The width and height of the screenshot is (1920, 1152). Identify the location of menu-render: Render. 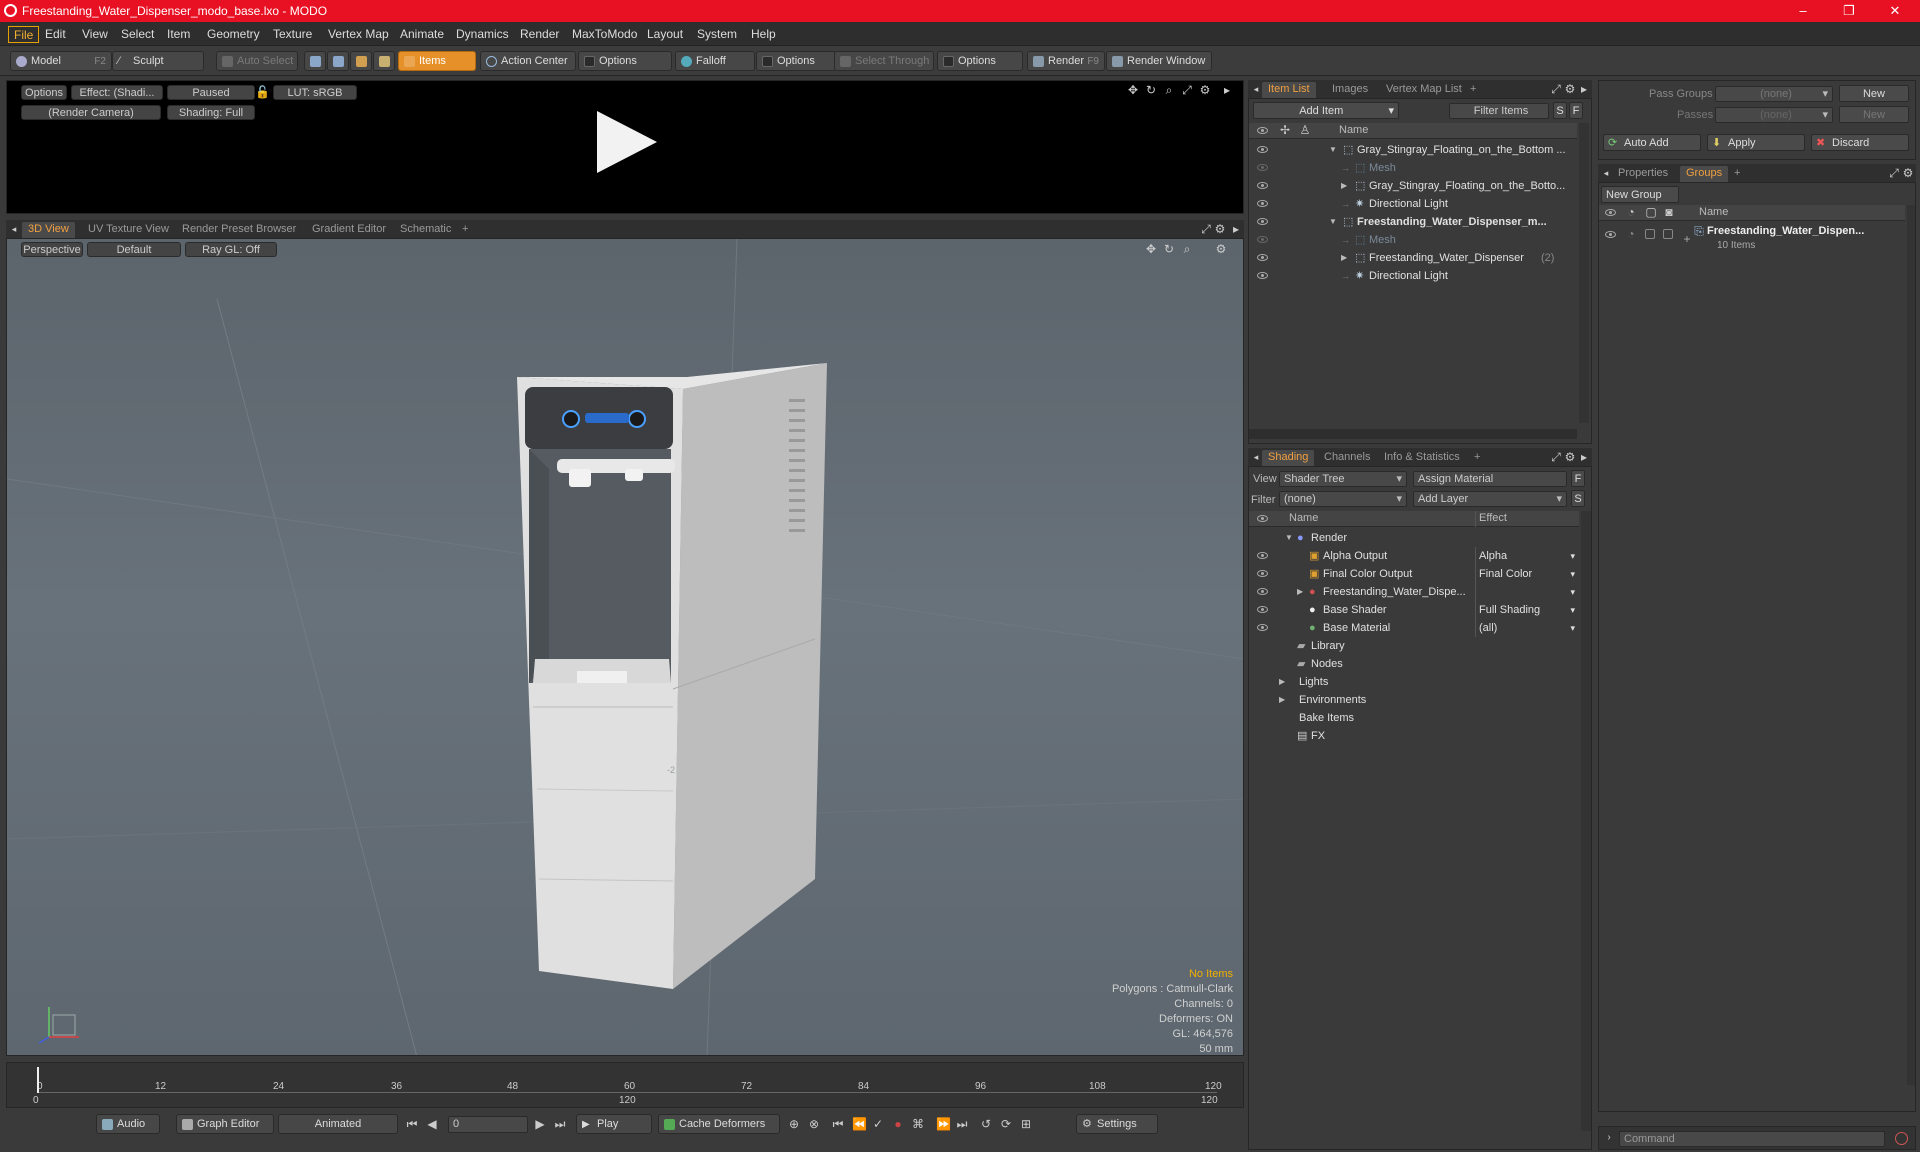
(539, 34).